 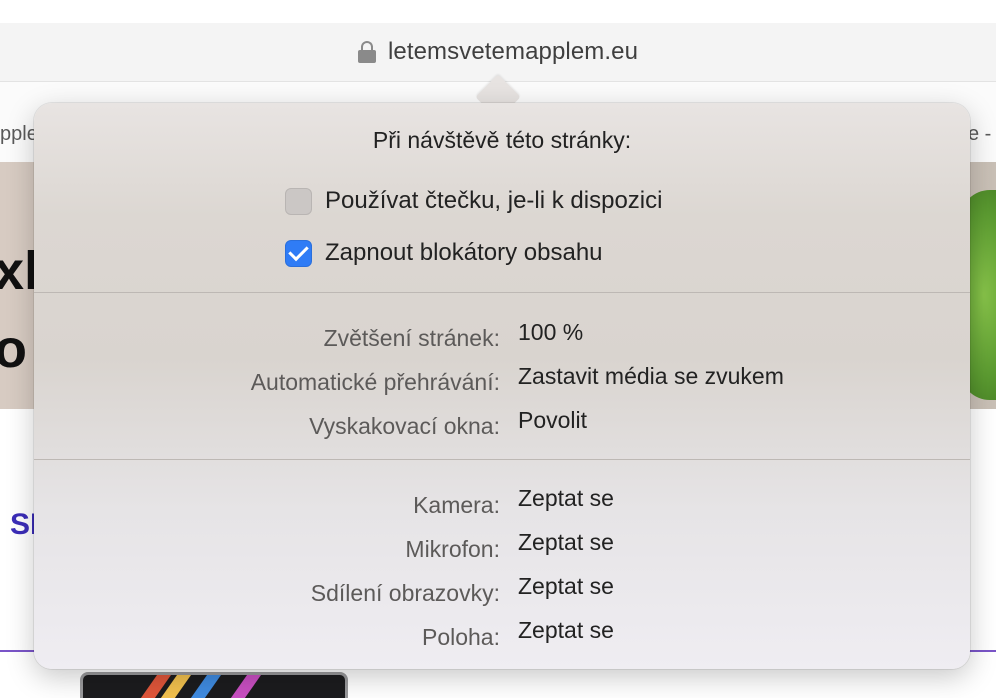 I want to click on reader-checkbox-label: Používat čtečku, je-li k dispozici, so click(x=493, y=201).